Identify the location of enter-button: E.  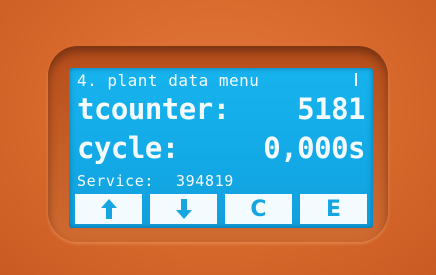
(333, 209).